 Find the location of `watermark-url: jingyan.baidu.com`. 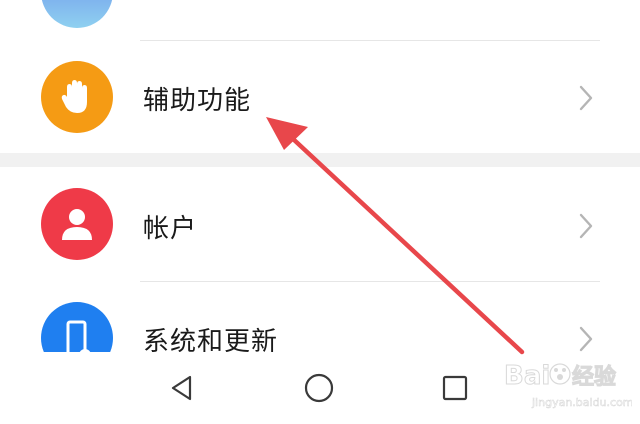

watermark-url: jingyan.baidu.com is located at coordinates (581, 402).